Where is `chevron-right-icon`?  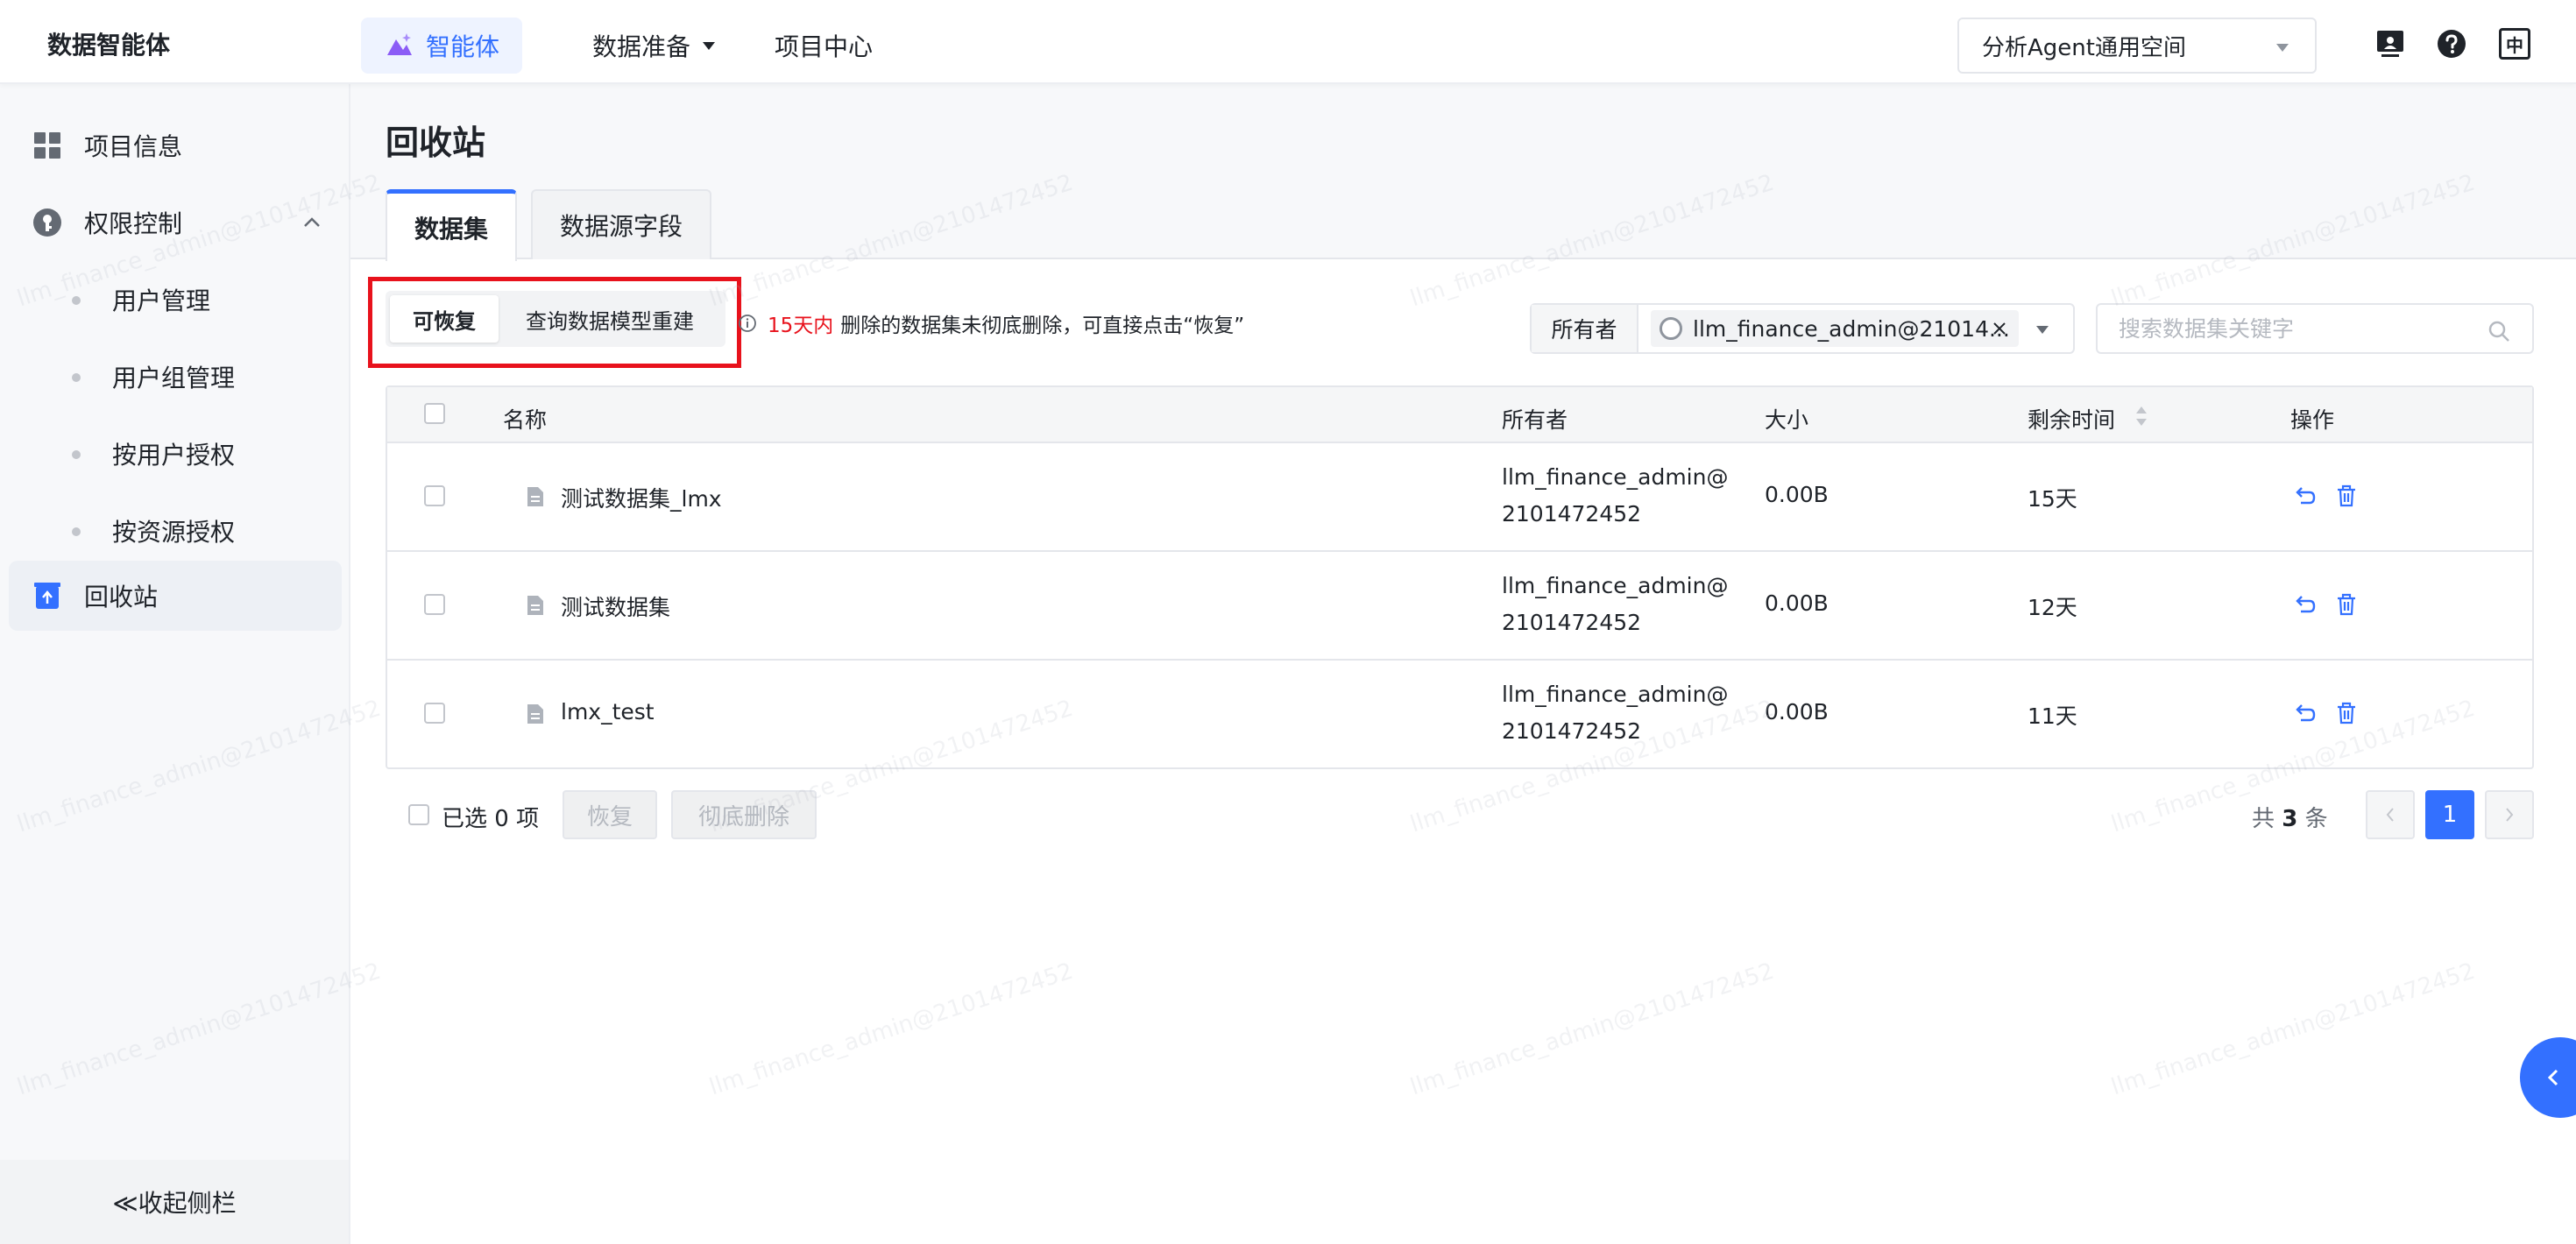 chevron-right-icon is located at coordinates (2510, 815).